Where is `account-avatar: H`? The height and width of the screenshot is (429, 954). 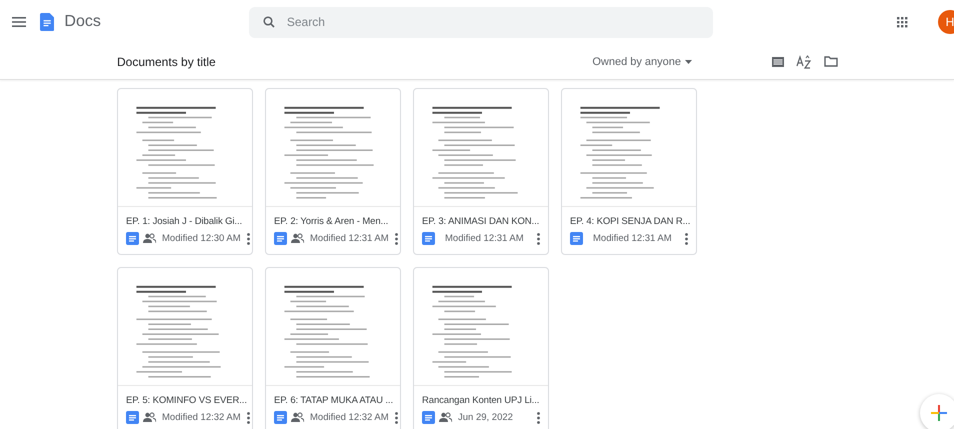
account-avatar: H is located at coordinates (946, 22).